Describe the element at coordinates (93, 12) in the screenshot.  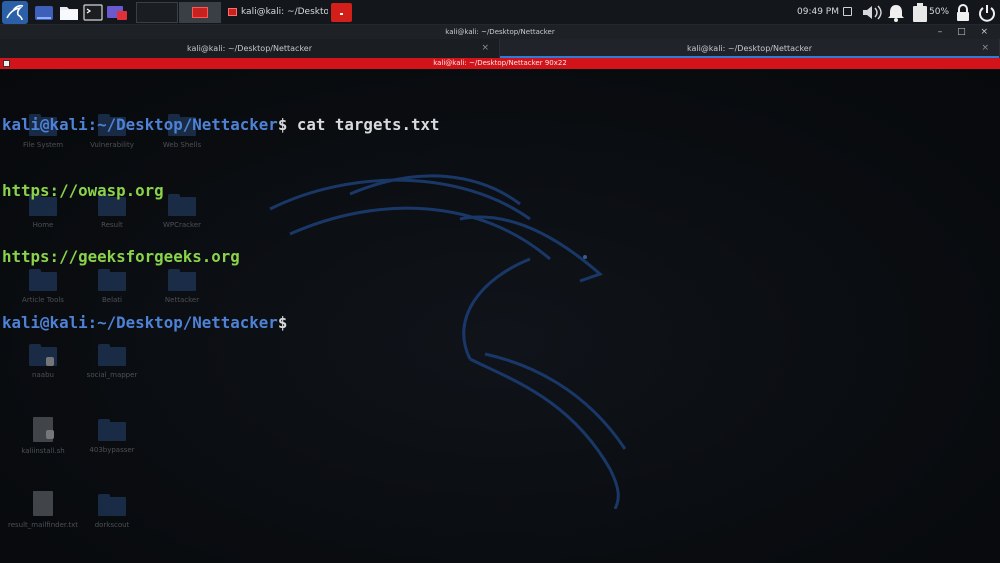
I see `terminal-icon` at that location.